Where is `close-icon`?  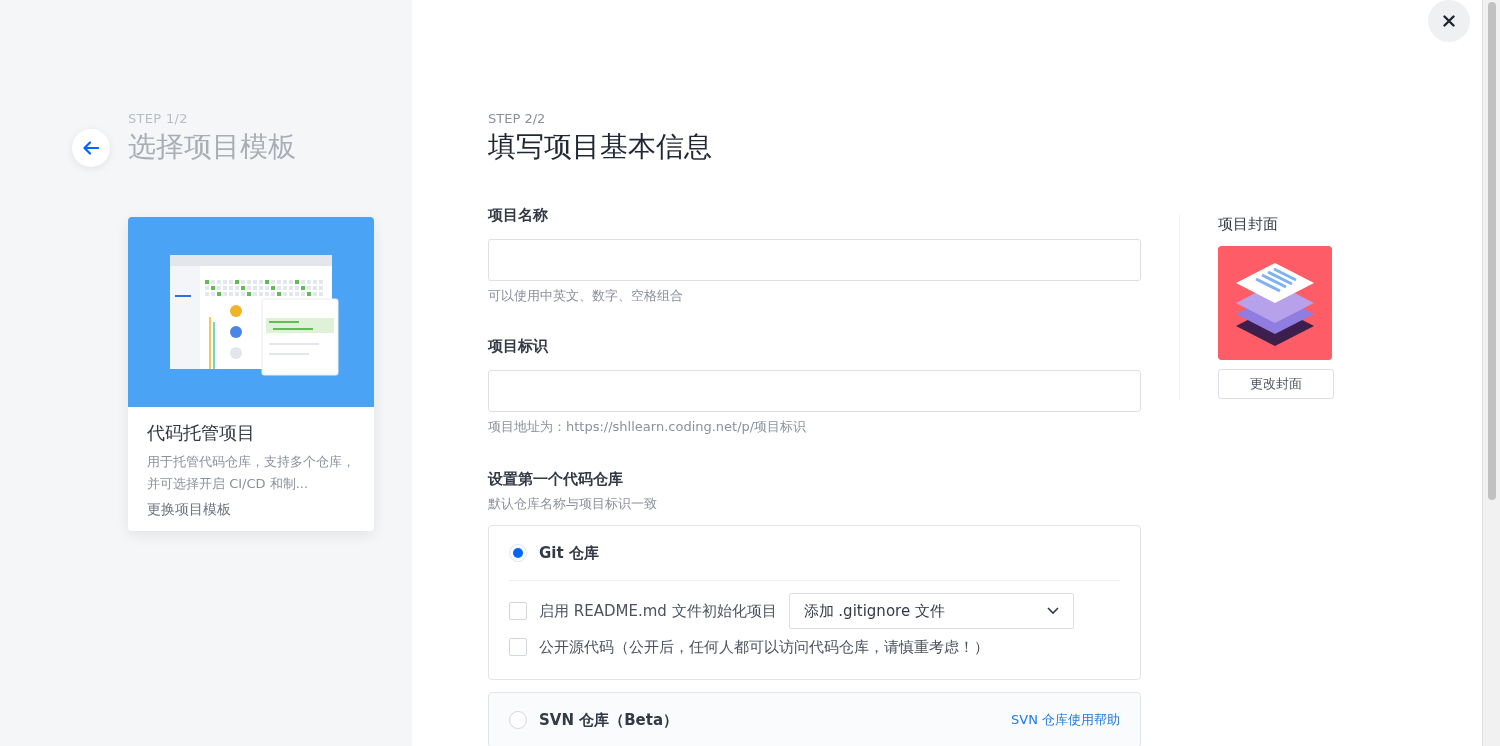
close-icon is located at coordinates (1449, 21).